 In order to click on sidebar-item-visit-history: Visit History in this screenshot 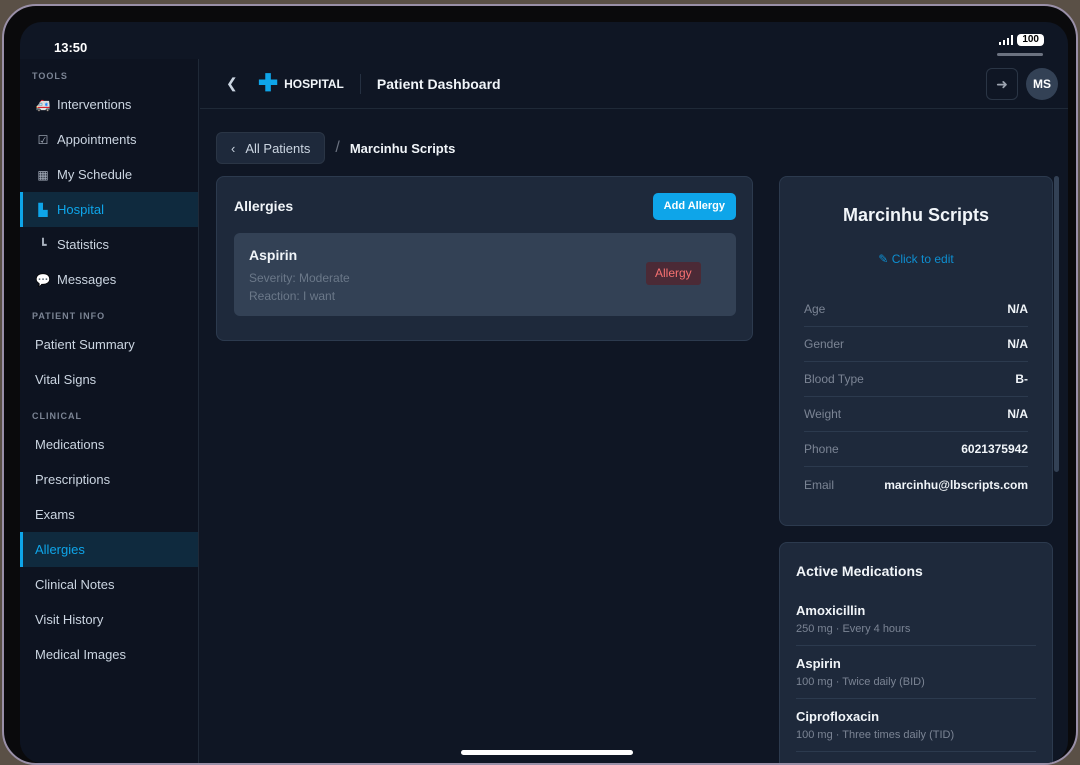, I will do `click(109, 619)`.